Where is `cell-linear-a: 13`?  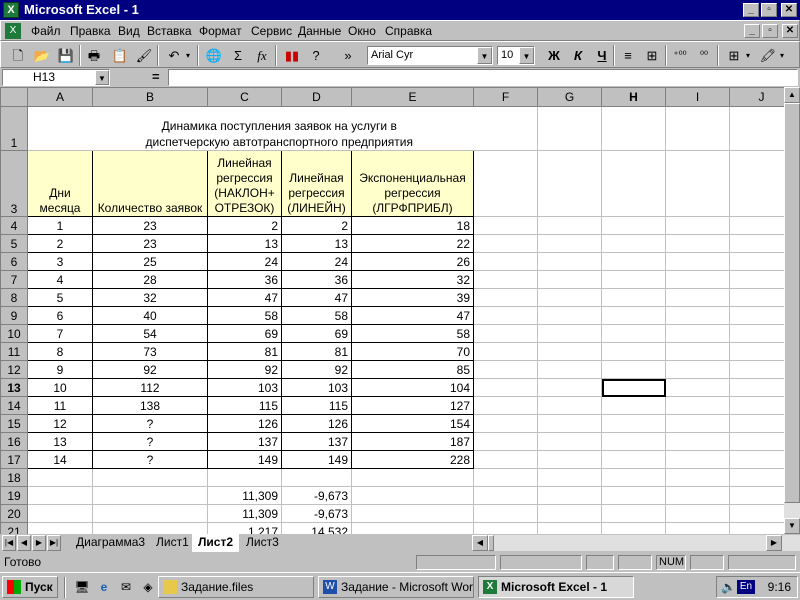
cell-linear-a: 13 is located at coordinates (244, 243).